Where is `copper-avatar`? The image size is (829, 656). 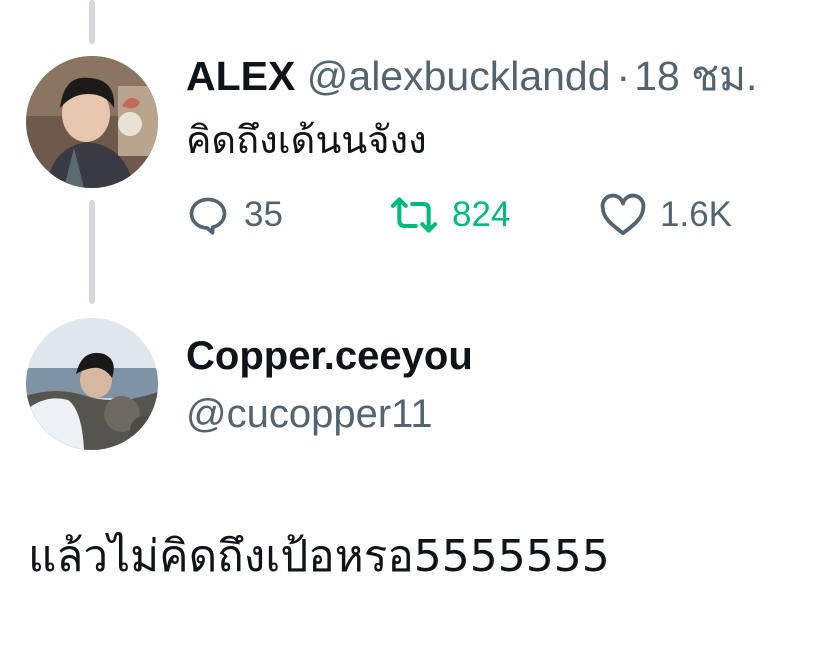 copper-avatar is located at coordinates (92, 384).